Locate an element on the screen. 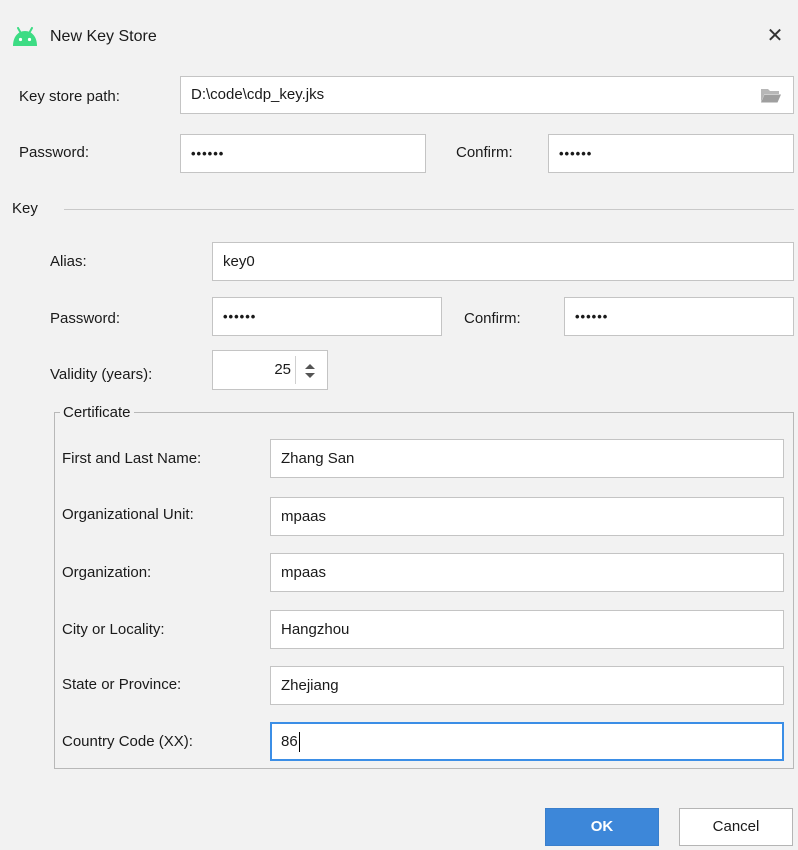 The image size is (798, 850). key-confirm-value: •••••• is located at coordinates (592, 316).